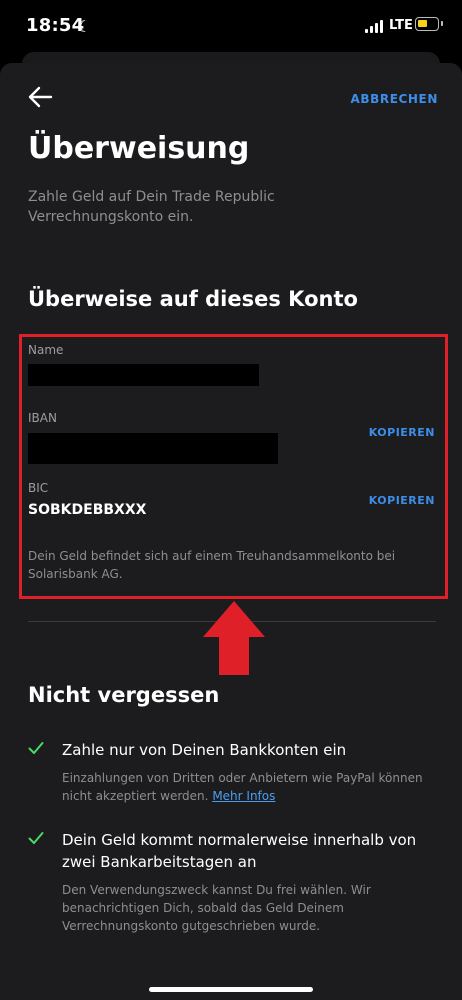 Image resolution: width=462 pixels, height=1000 pixels. Describe the element at coordinates (55, 25) in the screenshot. I see `status-time: 18:54` at that location.